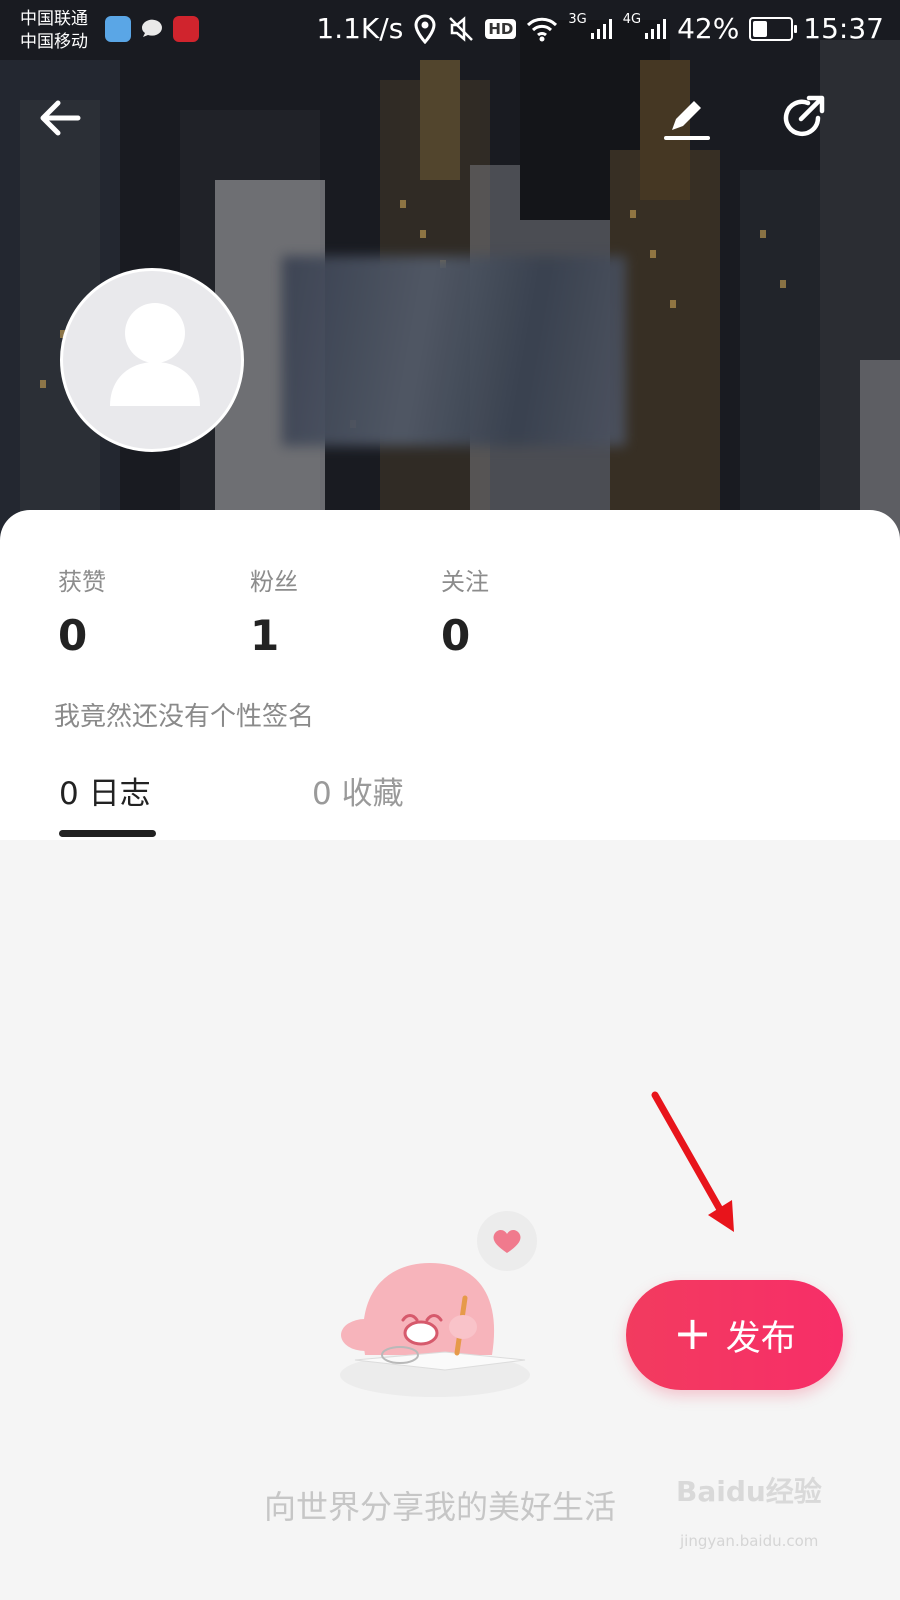 The height and width of the screenshot is (1600, 900). I want to click on battery-level, so click(760, 28).